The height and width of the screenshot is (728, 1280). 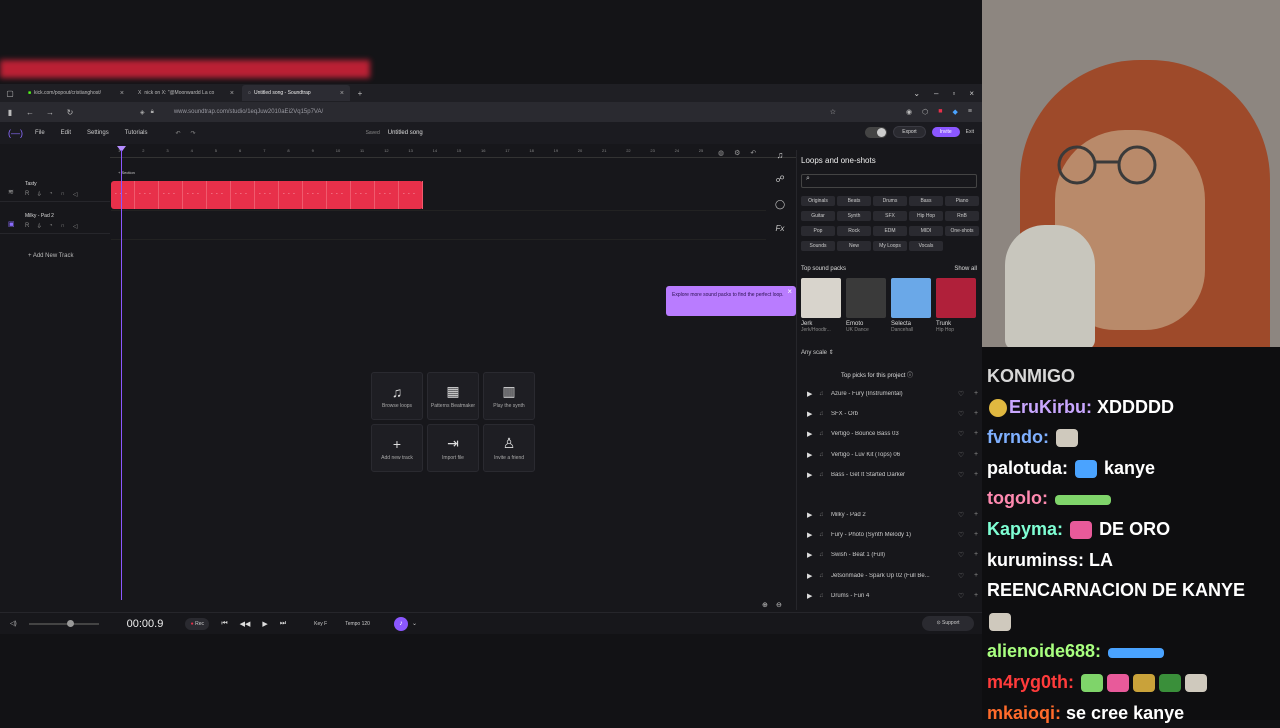 I want to click on undo-history-icon: ↶, so click(x=753, y=153).